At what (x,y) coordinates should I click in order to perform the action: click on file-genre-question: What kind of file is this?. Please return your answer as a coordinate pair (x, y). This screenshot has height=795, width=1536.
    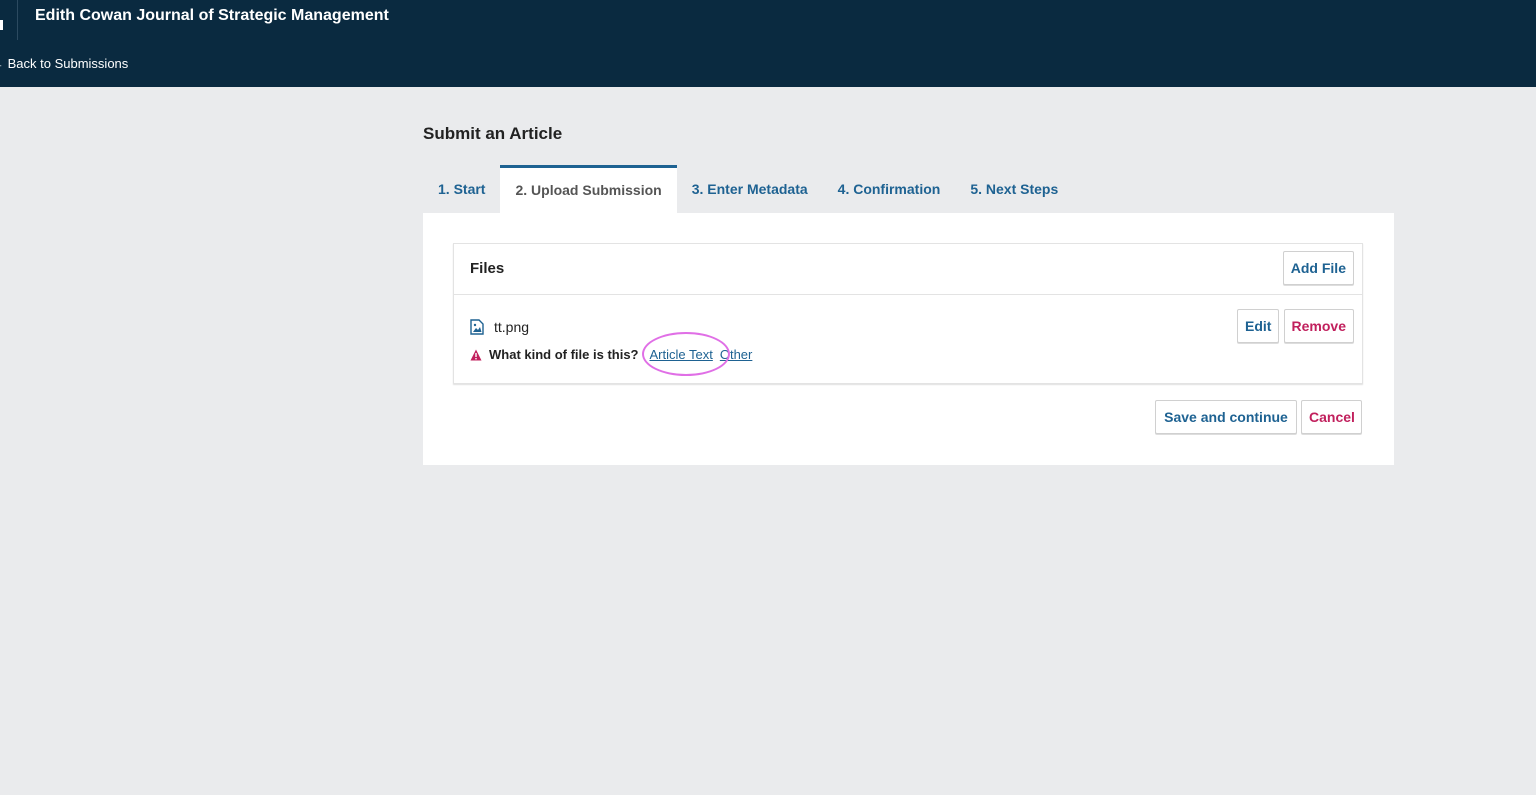
    Looking at the image, I should click on (564, 354).